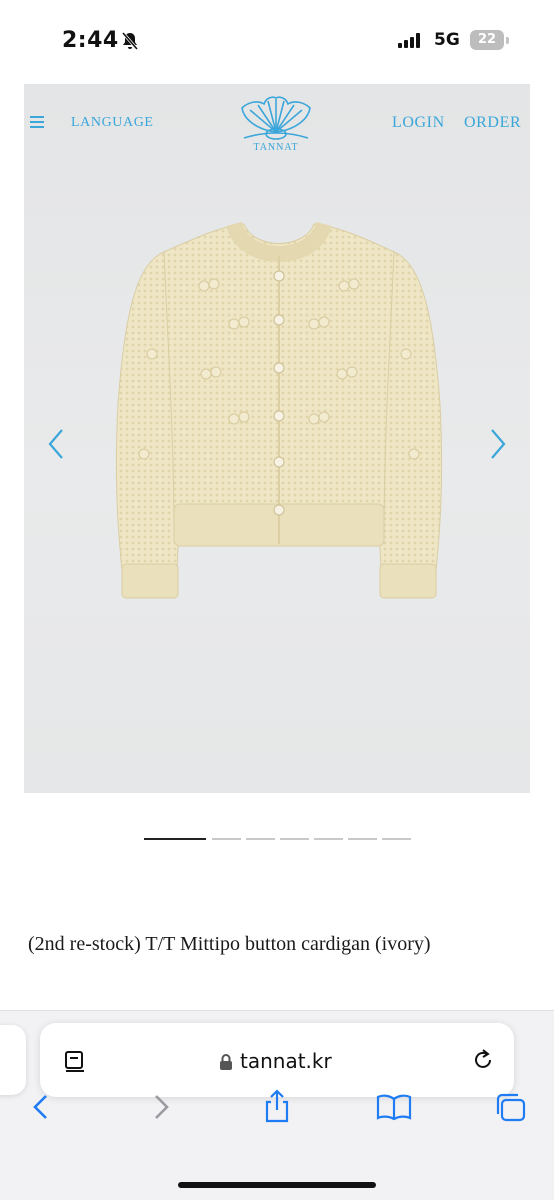 This screenshot has width=554, height=1200. What do you see at coordinates (277, 42) in the screenshot?
I see `status-bar: 2:44 5G 22` at bounding box center [277, 42].